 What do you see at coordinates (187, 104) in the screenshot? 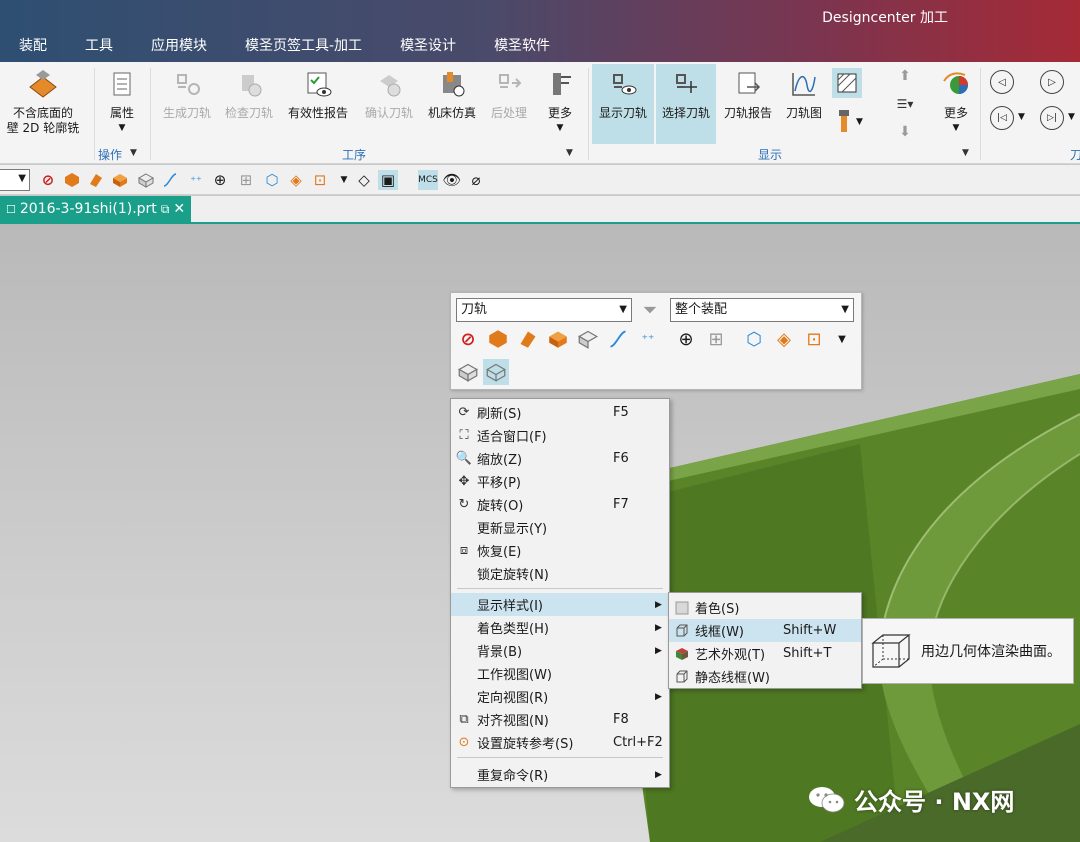
I see `generate-toolpath-button: 生成刀轨` at bounding box center [187, 104].